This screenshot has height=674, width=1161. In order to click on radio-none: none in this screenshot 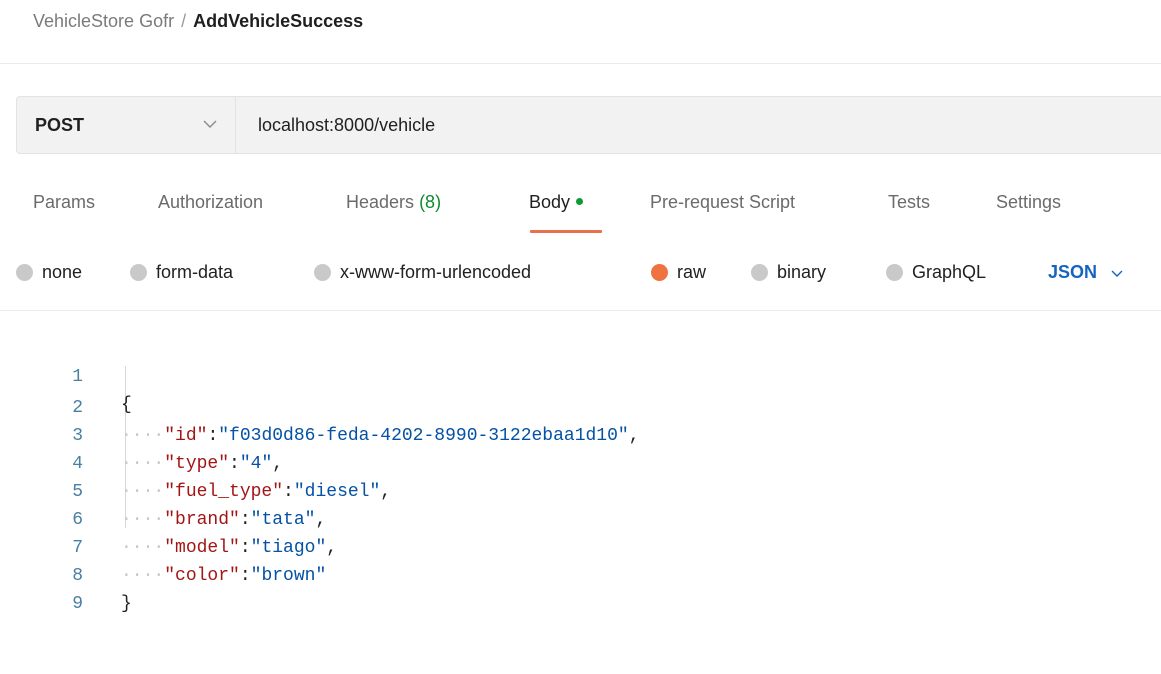, I will do `click(49, 272)`.